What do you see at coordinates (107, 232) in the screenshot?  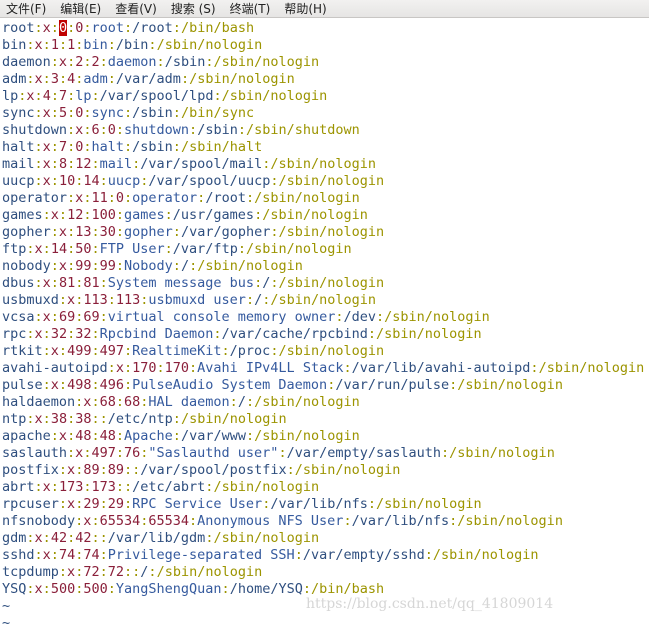 I see `field-gid: 30` at bounding box center [107, 232].